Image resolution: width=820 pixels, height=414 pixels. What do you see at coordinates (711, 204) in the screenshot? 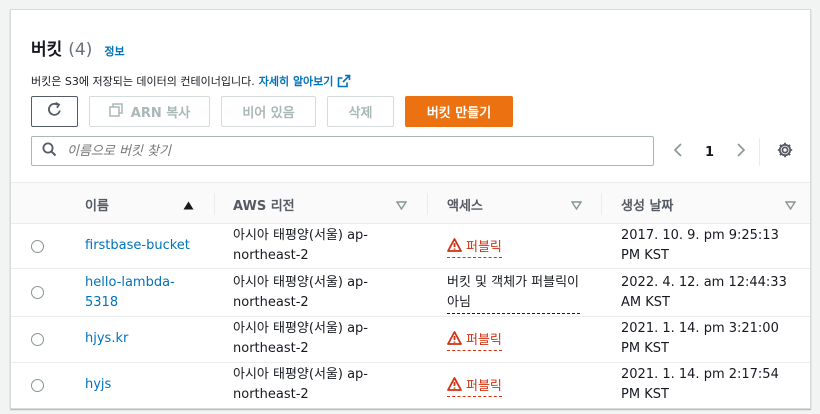
I see `column-created: 생성 날짜` at bounding box center [711, 204].